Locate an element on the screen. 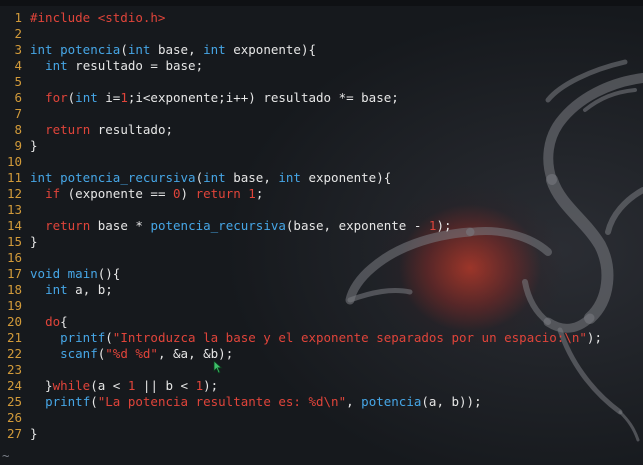 The image size is (643, 465). code-line: 17 void main(){ is located at coordinates (301, 274).